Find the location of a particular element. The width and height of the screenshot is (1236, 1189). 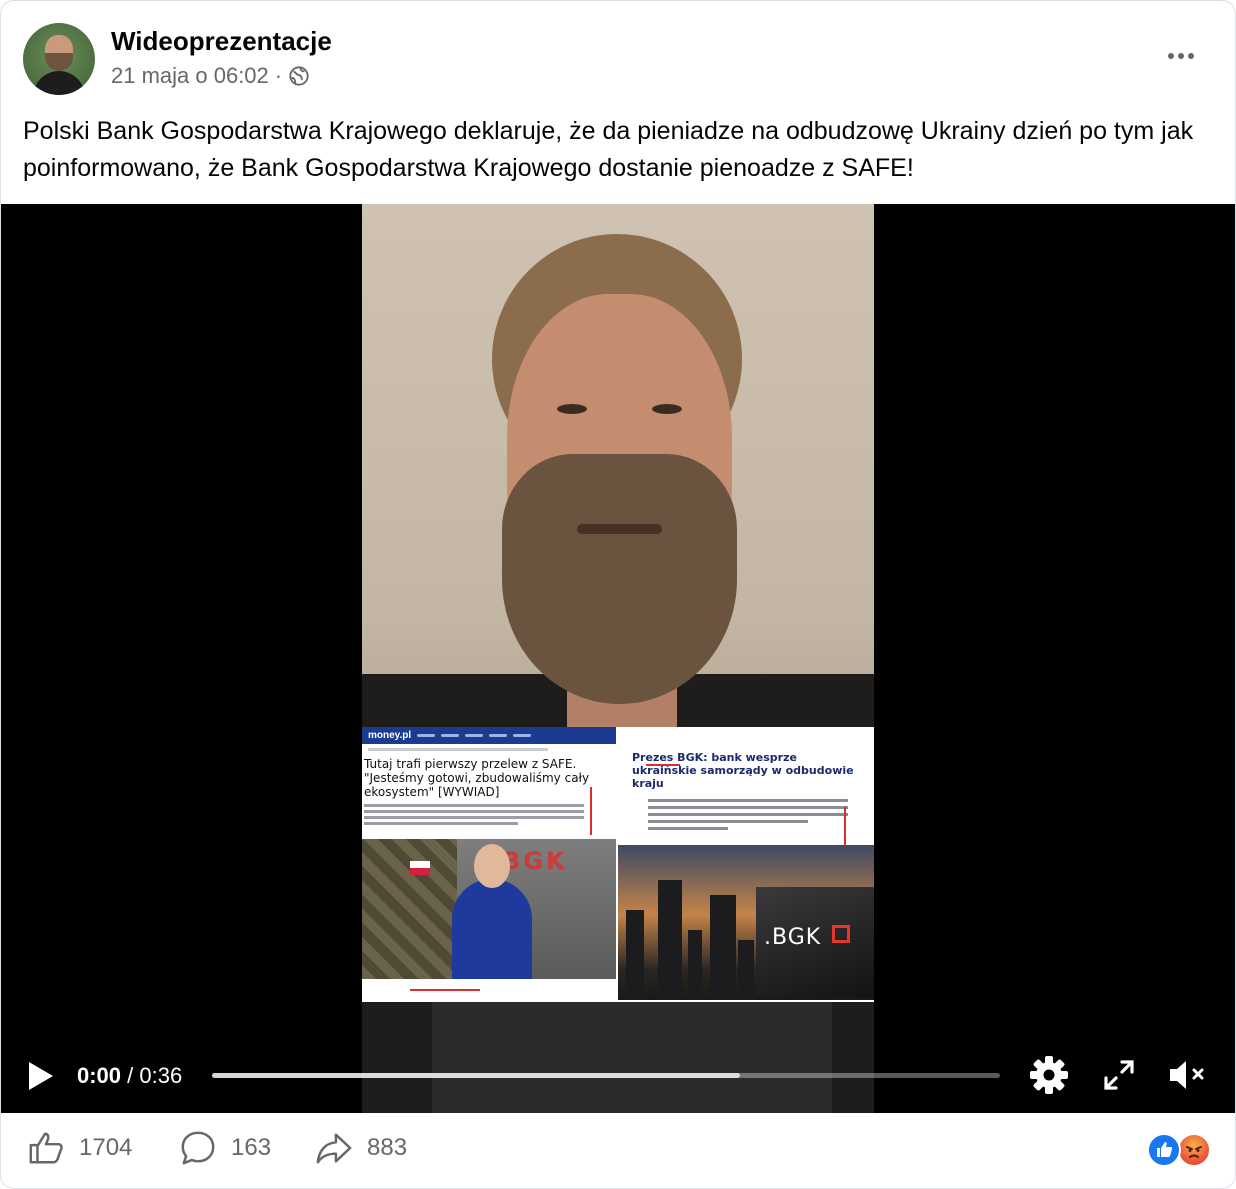

globe-icon is located at coordinates (299, 76).